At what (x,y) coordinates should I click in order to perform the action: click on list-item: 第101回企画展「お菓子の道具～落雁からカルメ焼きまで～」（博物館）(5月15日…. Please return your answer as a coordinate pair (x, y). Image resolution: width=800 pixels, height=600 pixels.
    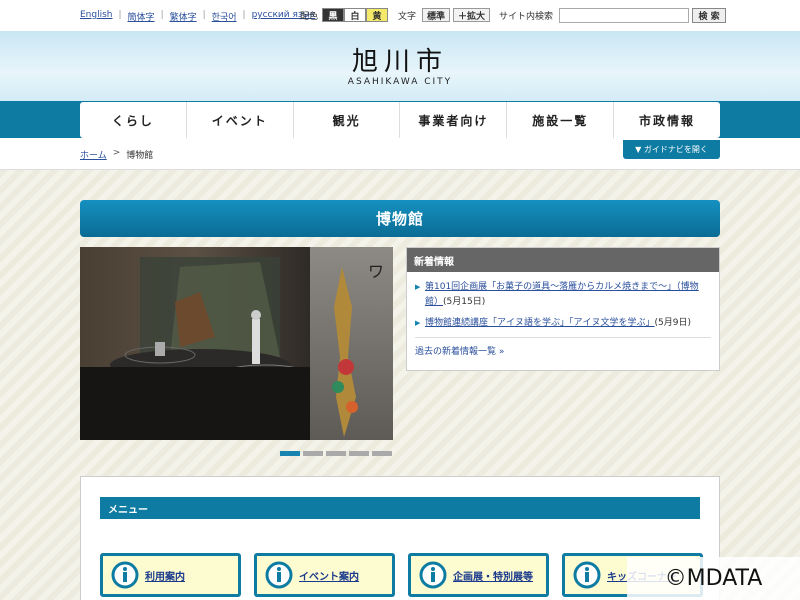
    Looking at the image, I should click on (563, 295).